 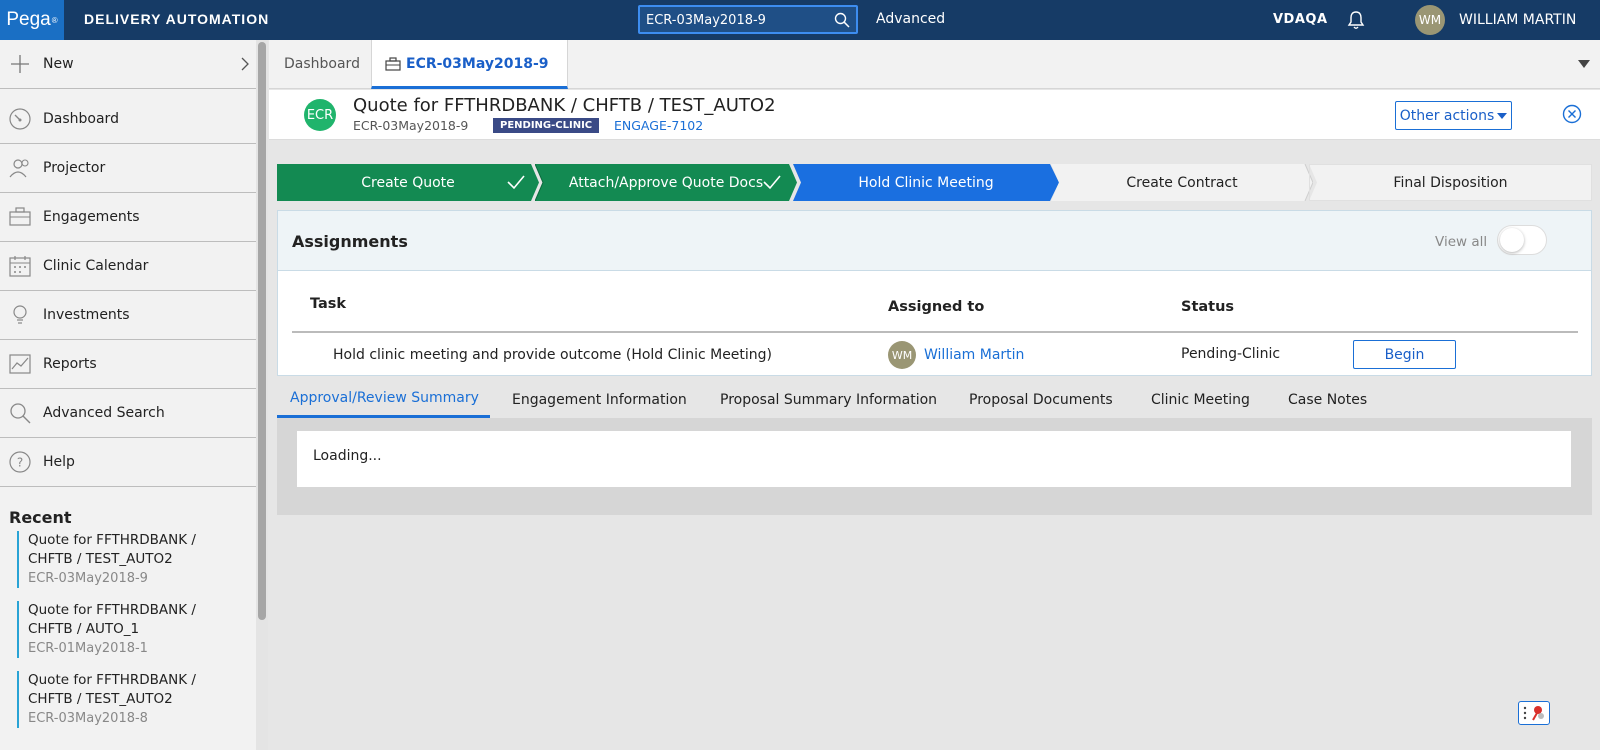 What do you see at coordinates (411, 125) in the screenshot?
I see `case-id: ECR-03May2018-9` at bounding box center [411, 125].